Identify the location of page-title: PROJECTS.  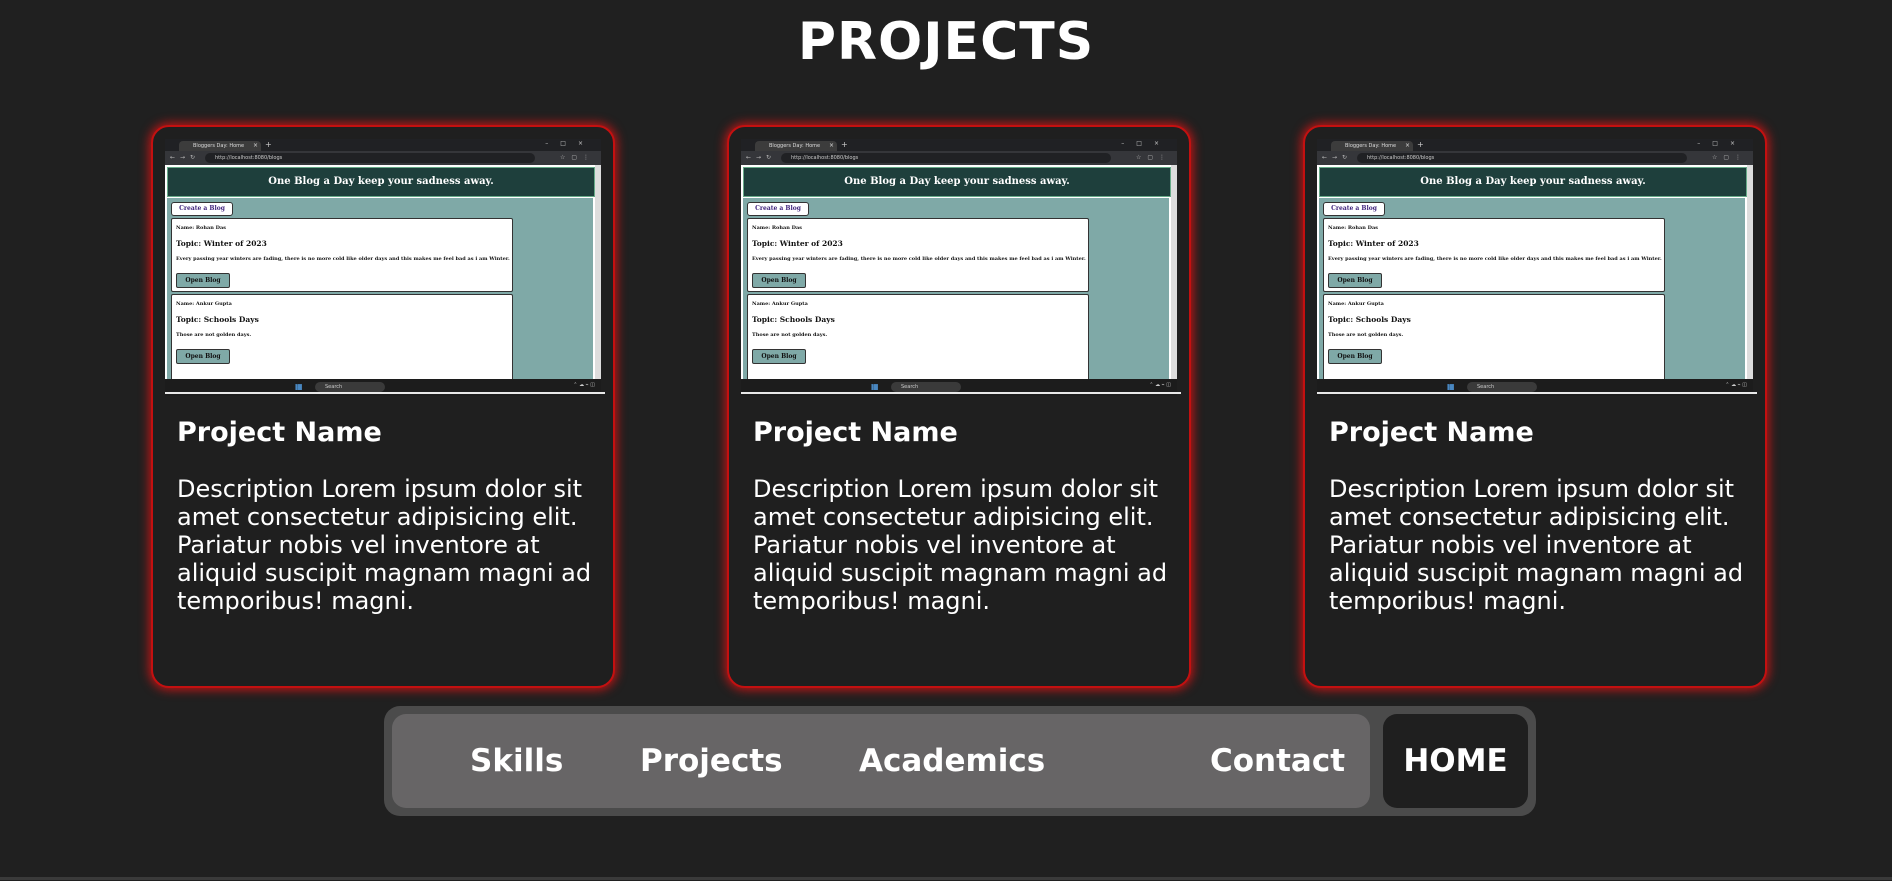
(946, 42).